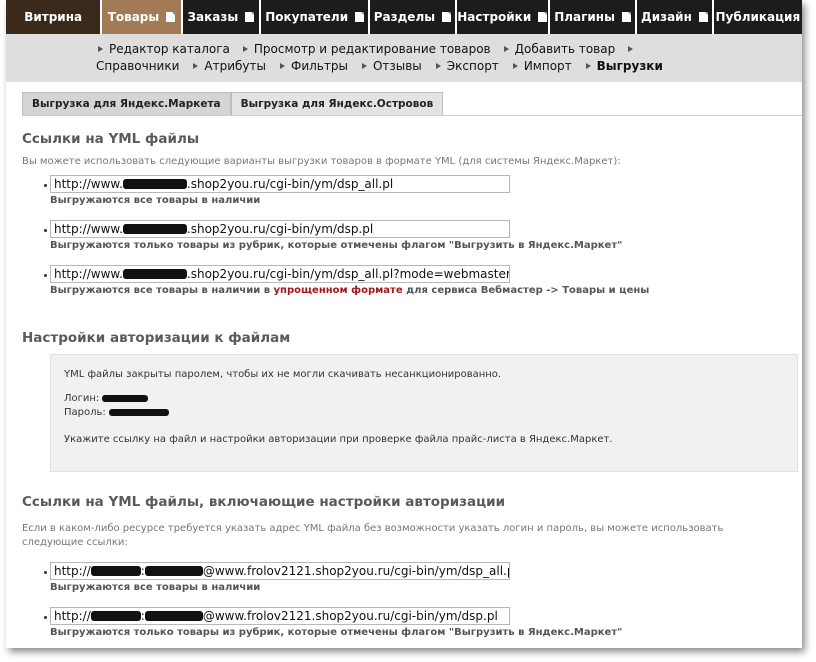 The width and height of the screenshot is (816, 662). I want to click on subnav-view-edit-products: Просмотр и редактирование товаров, so click(366, 48).